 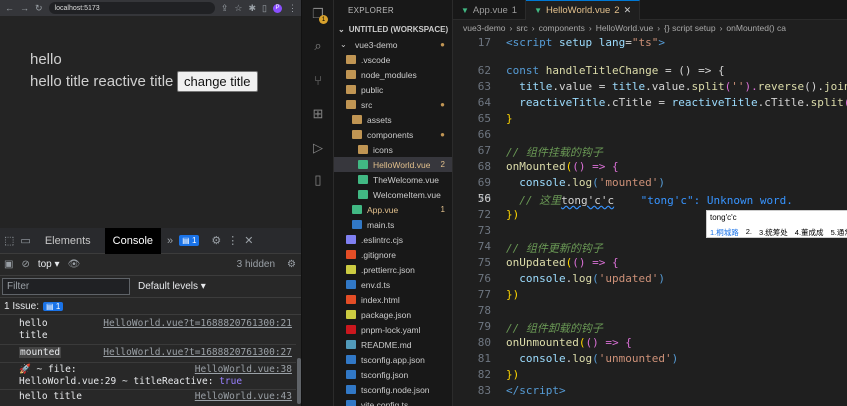 What do you see at coordinates (170, 241) in the screenshot?
I see `more-tabs-icon: »` at bounding box center [170, 241].